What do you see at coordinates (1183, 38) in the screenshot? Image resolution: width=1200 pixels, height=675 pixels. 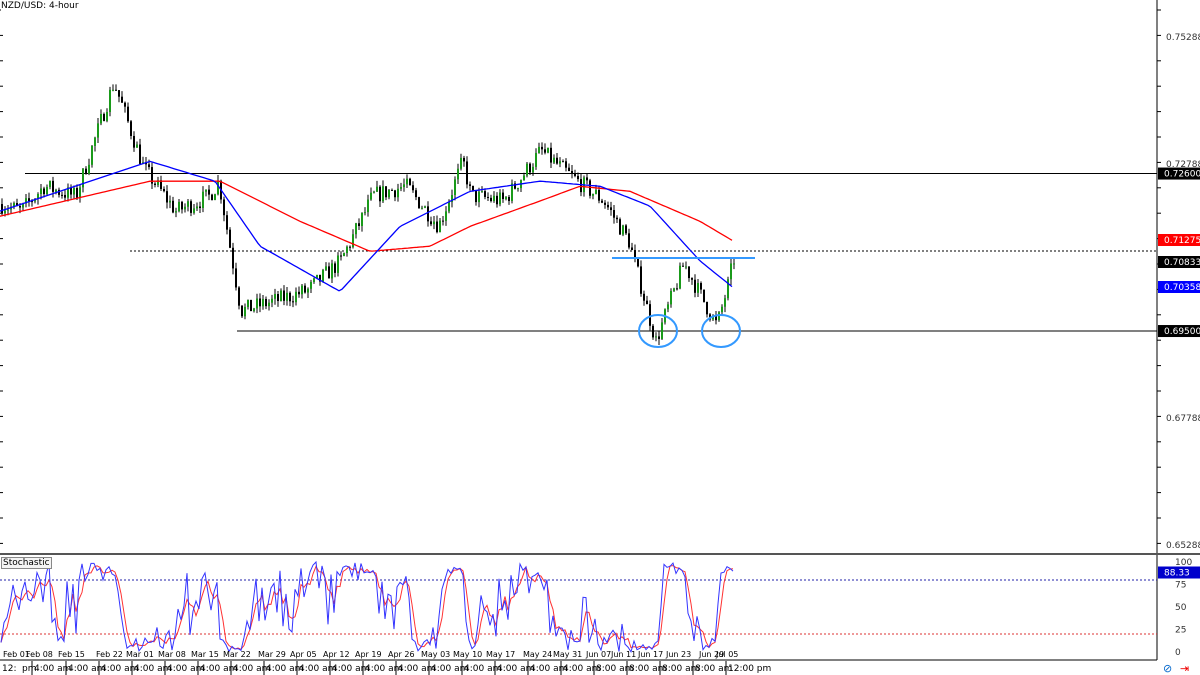 I see `y-tick-label: 0.75288` at bounding box center [1183, 38].